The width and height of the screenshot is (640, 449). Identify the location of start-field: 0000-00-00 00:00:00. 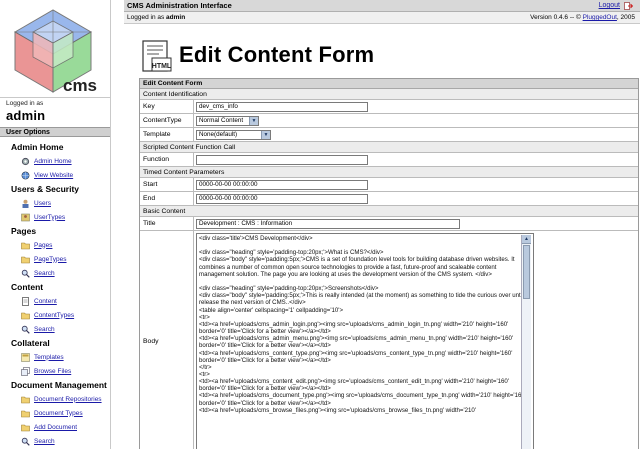
(282, 184).